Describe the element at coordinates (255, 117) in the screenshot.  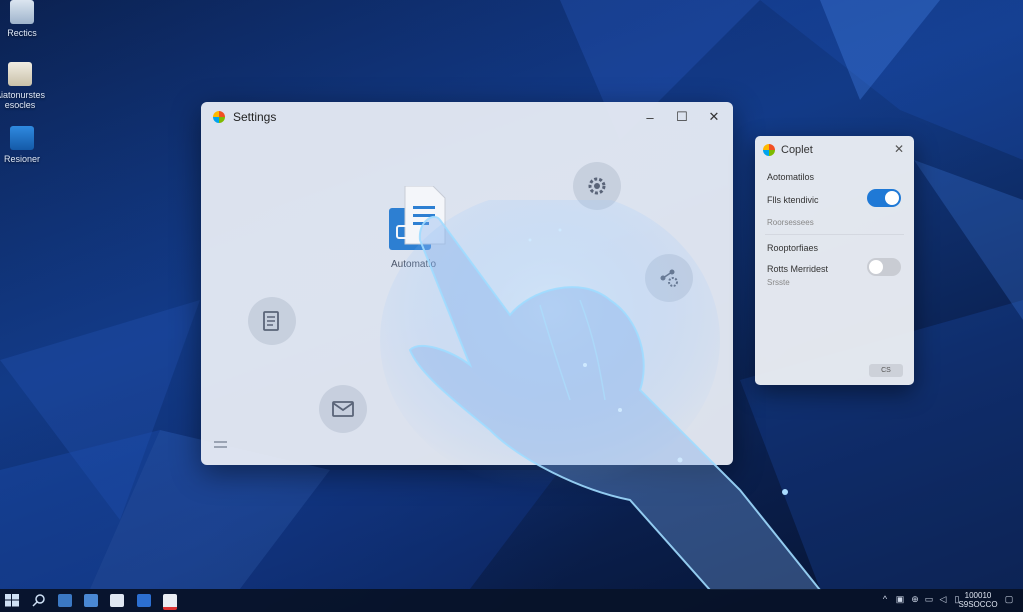
I see `window-title: Settings` at that location.